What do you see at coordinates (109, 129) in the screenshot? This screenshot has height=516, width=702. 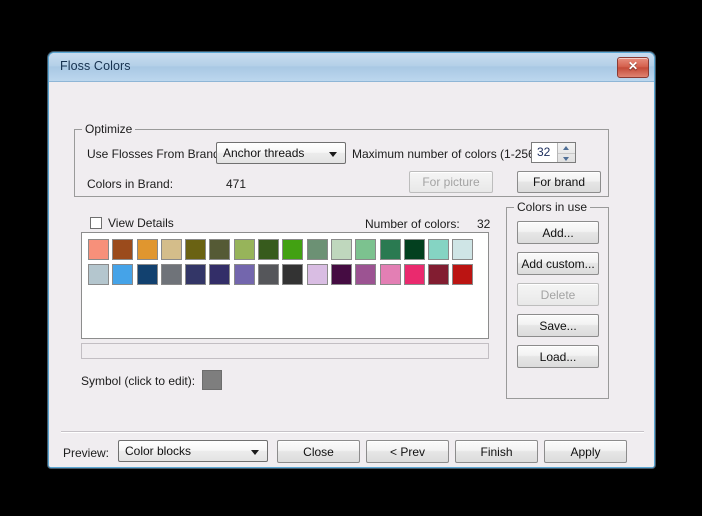 I see `optimize-group-legend: Optimize` at bounding box center [109, 129].